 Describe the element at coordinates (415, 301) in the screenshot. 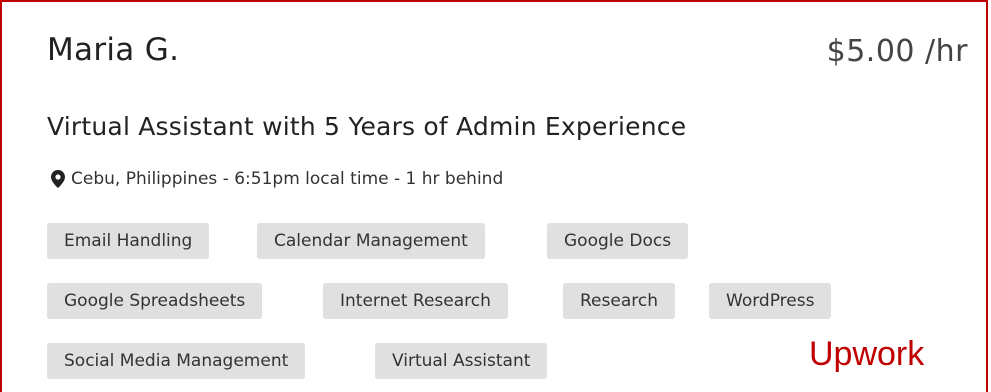

I see `skill-tag-internet-research: Internet Research` at that location.